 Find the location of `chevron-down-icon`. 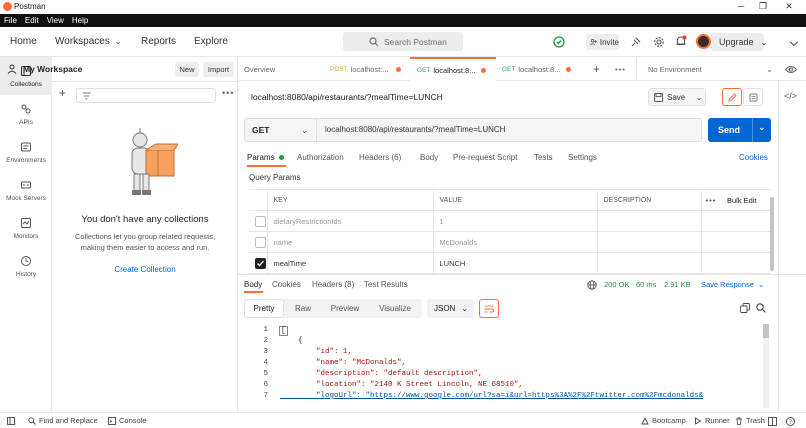

chevron-down-icon is located at coordinates (794, 42).